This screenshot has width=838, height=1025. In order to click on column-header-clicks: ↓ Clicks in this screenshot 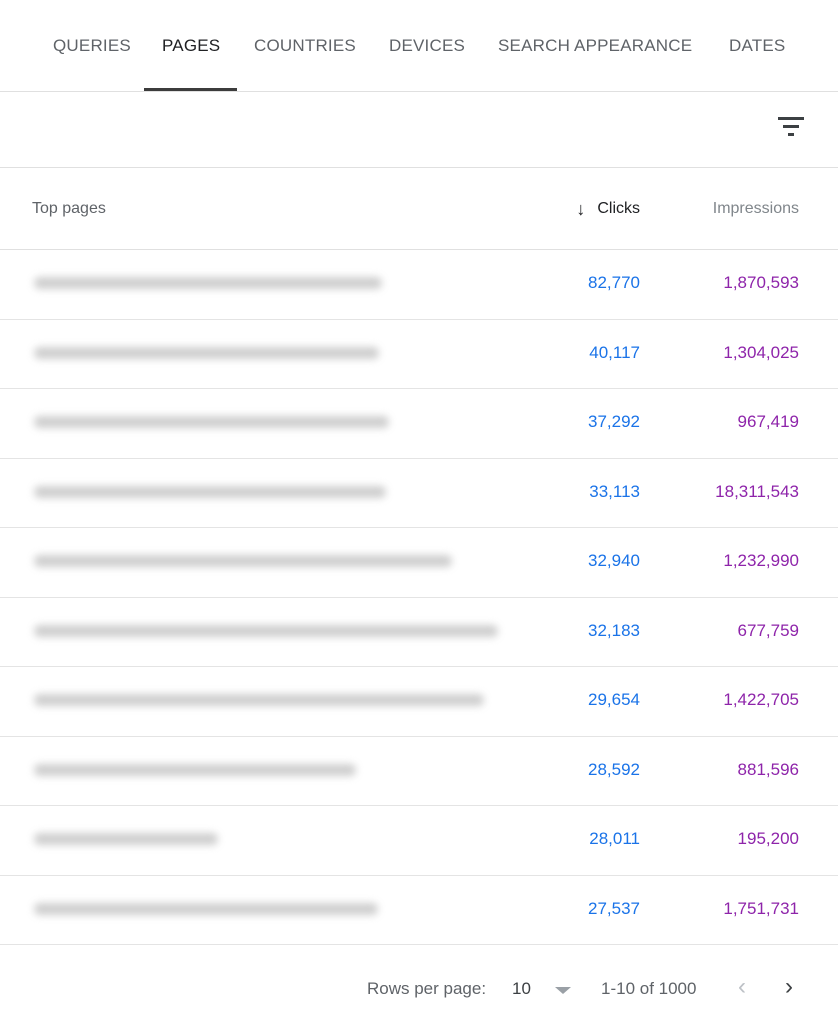, I will do `click(608, 209)`.